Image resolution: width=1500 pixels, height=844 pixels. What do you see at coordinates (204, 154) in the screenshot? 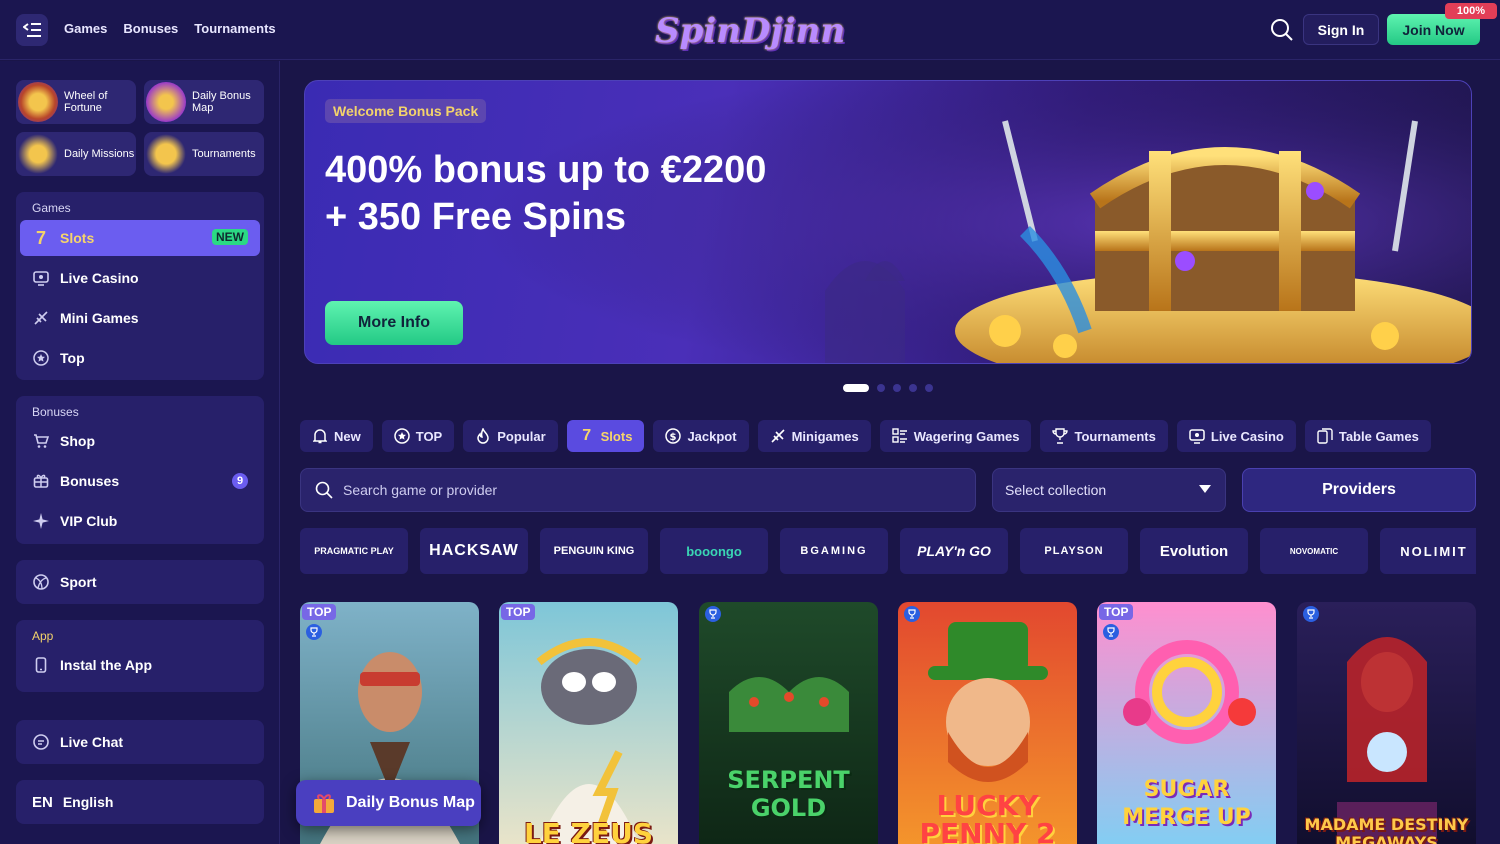
I see `promo-tournaments: Tournaments` at bounding box center [204, 154].